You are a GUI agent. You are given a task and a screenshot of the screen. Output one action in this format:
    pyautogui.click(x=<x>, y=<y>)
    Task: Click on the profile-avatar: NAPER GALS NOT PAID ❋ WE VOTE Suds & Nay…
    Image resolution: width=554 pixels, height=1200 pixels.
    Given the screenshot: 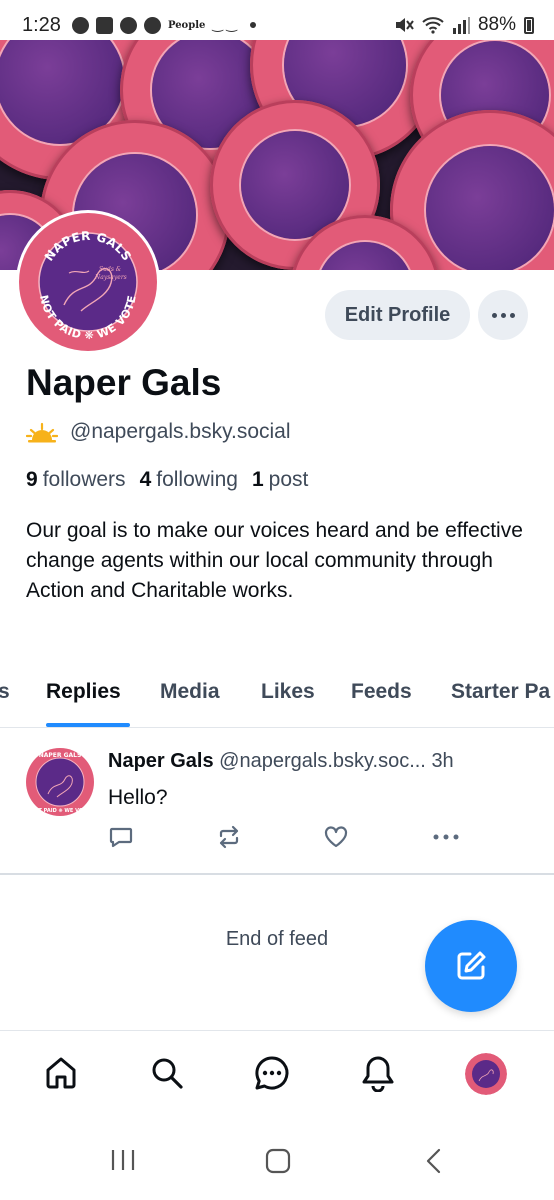 What is the action you would take?
    pyautogui.click(x=88, y=282)
    